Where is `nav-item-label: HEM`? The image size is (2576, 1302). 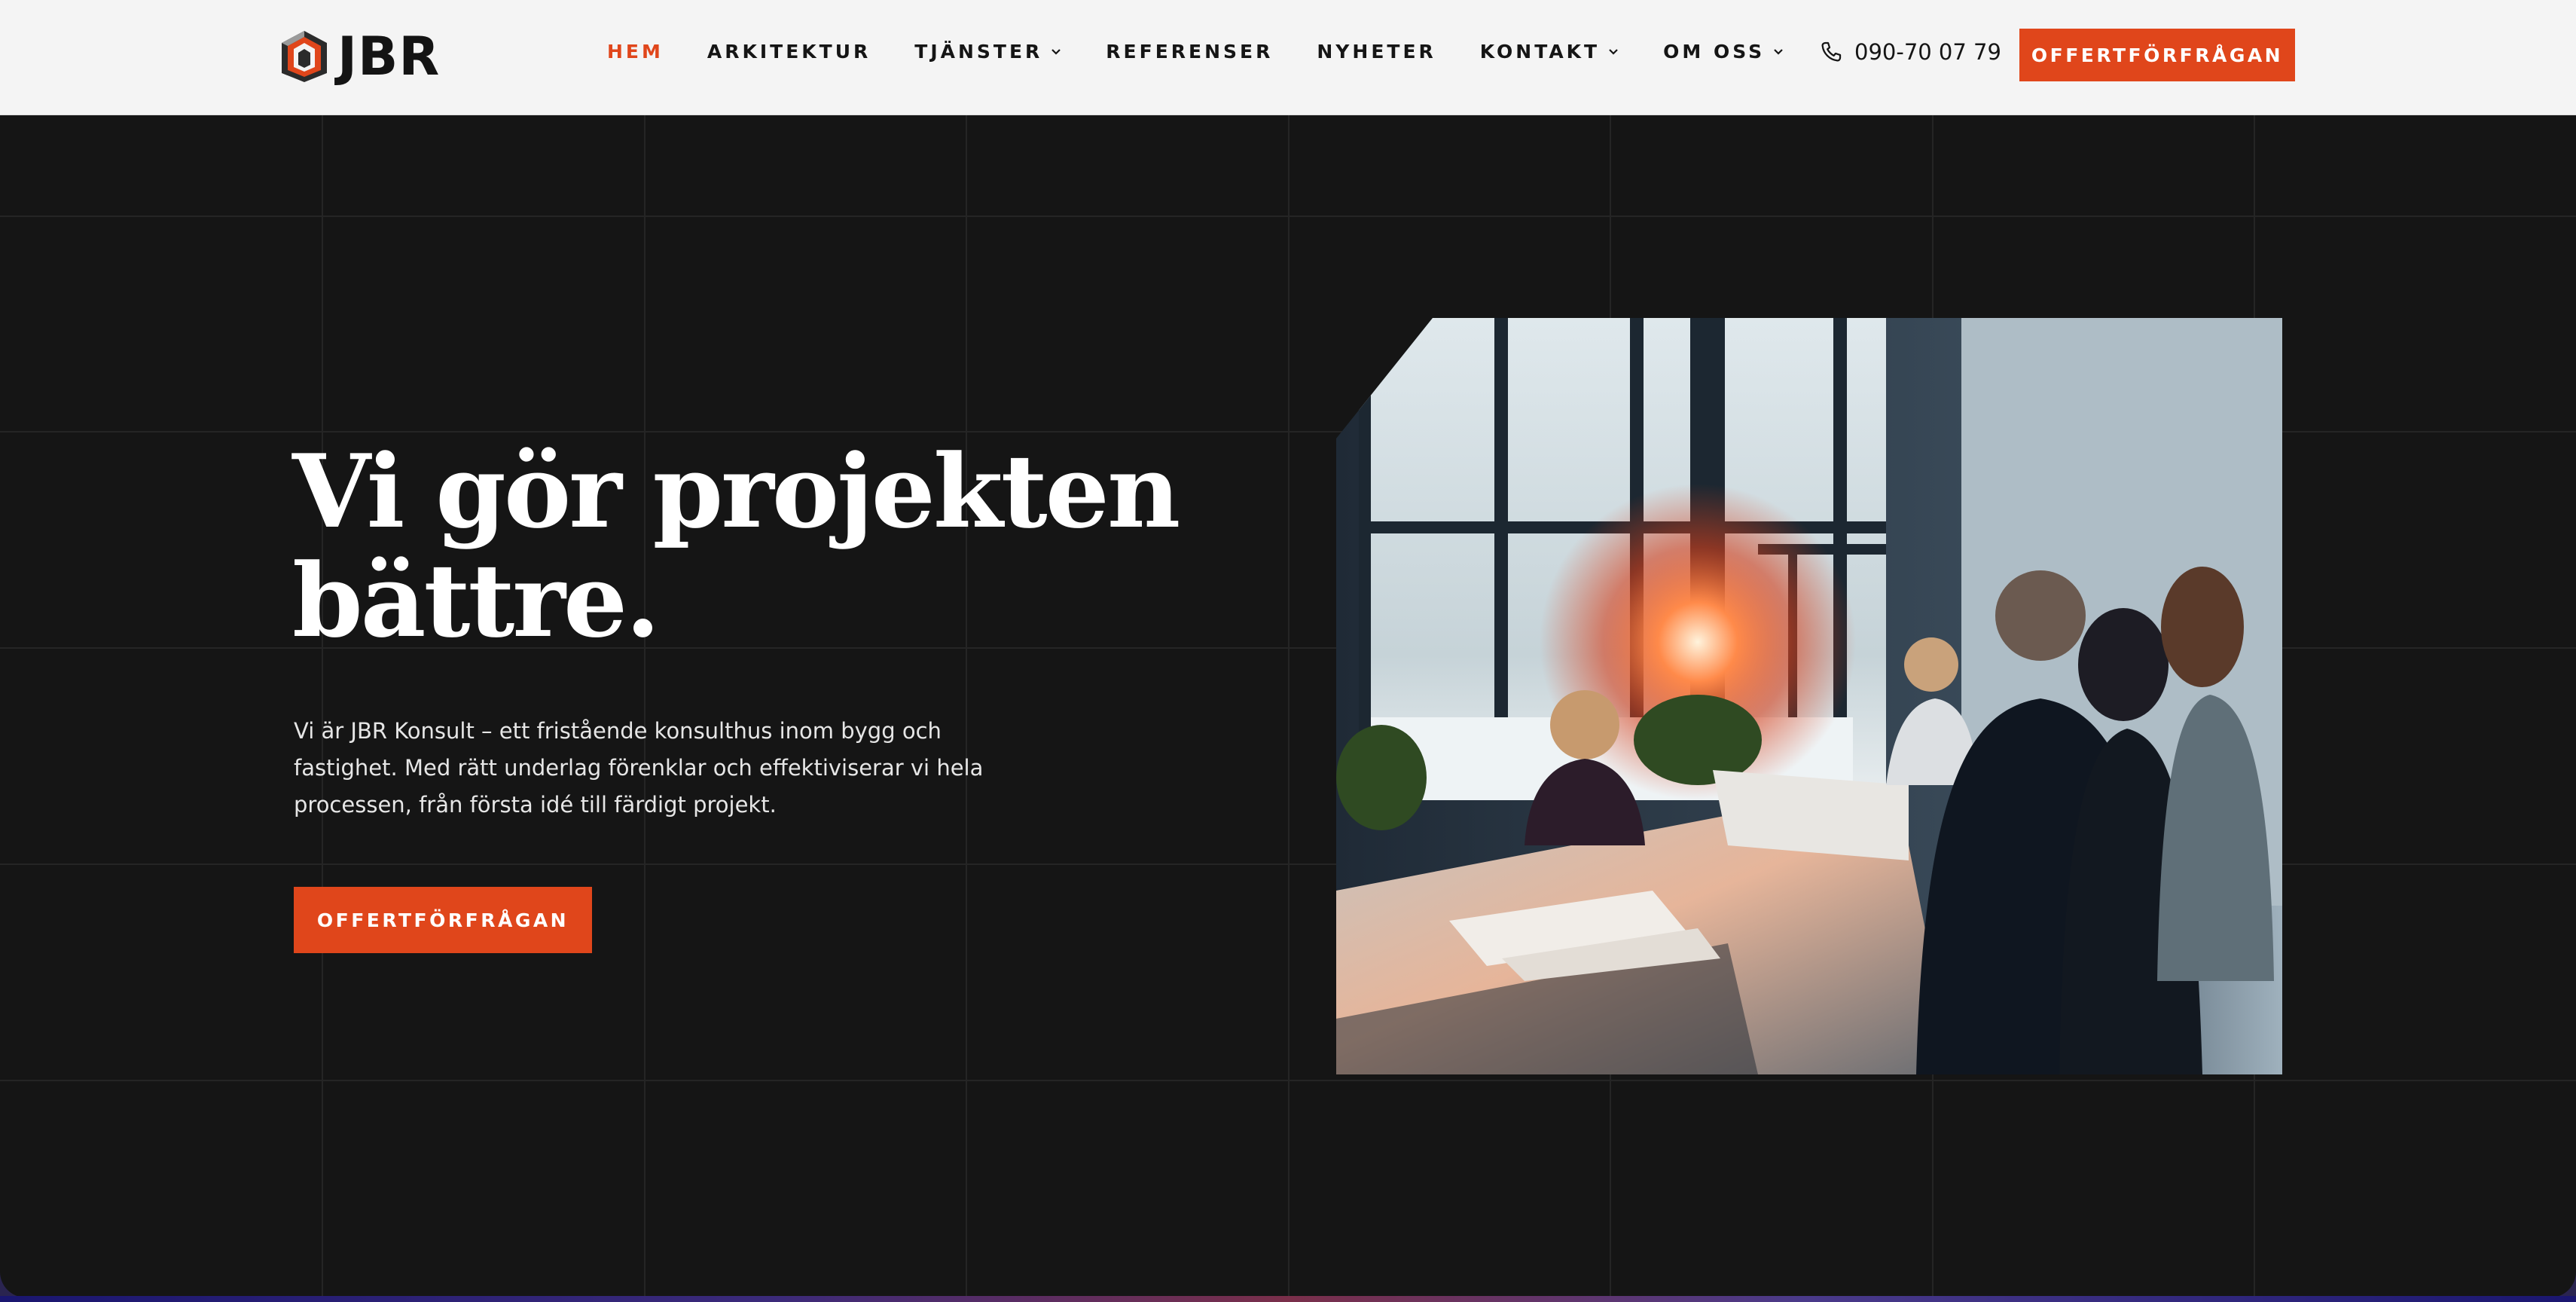
nav-item-label: HEM is located at coordinates (636, 52).